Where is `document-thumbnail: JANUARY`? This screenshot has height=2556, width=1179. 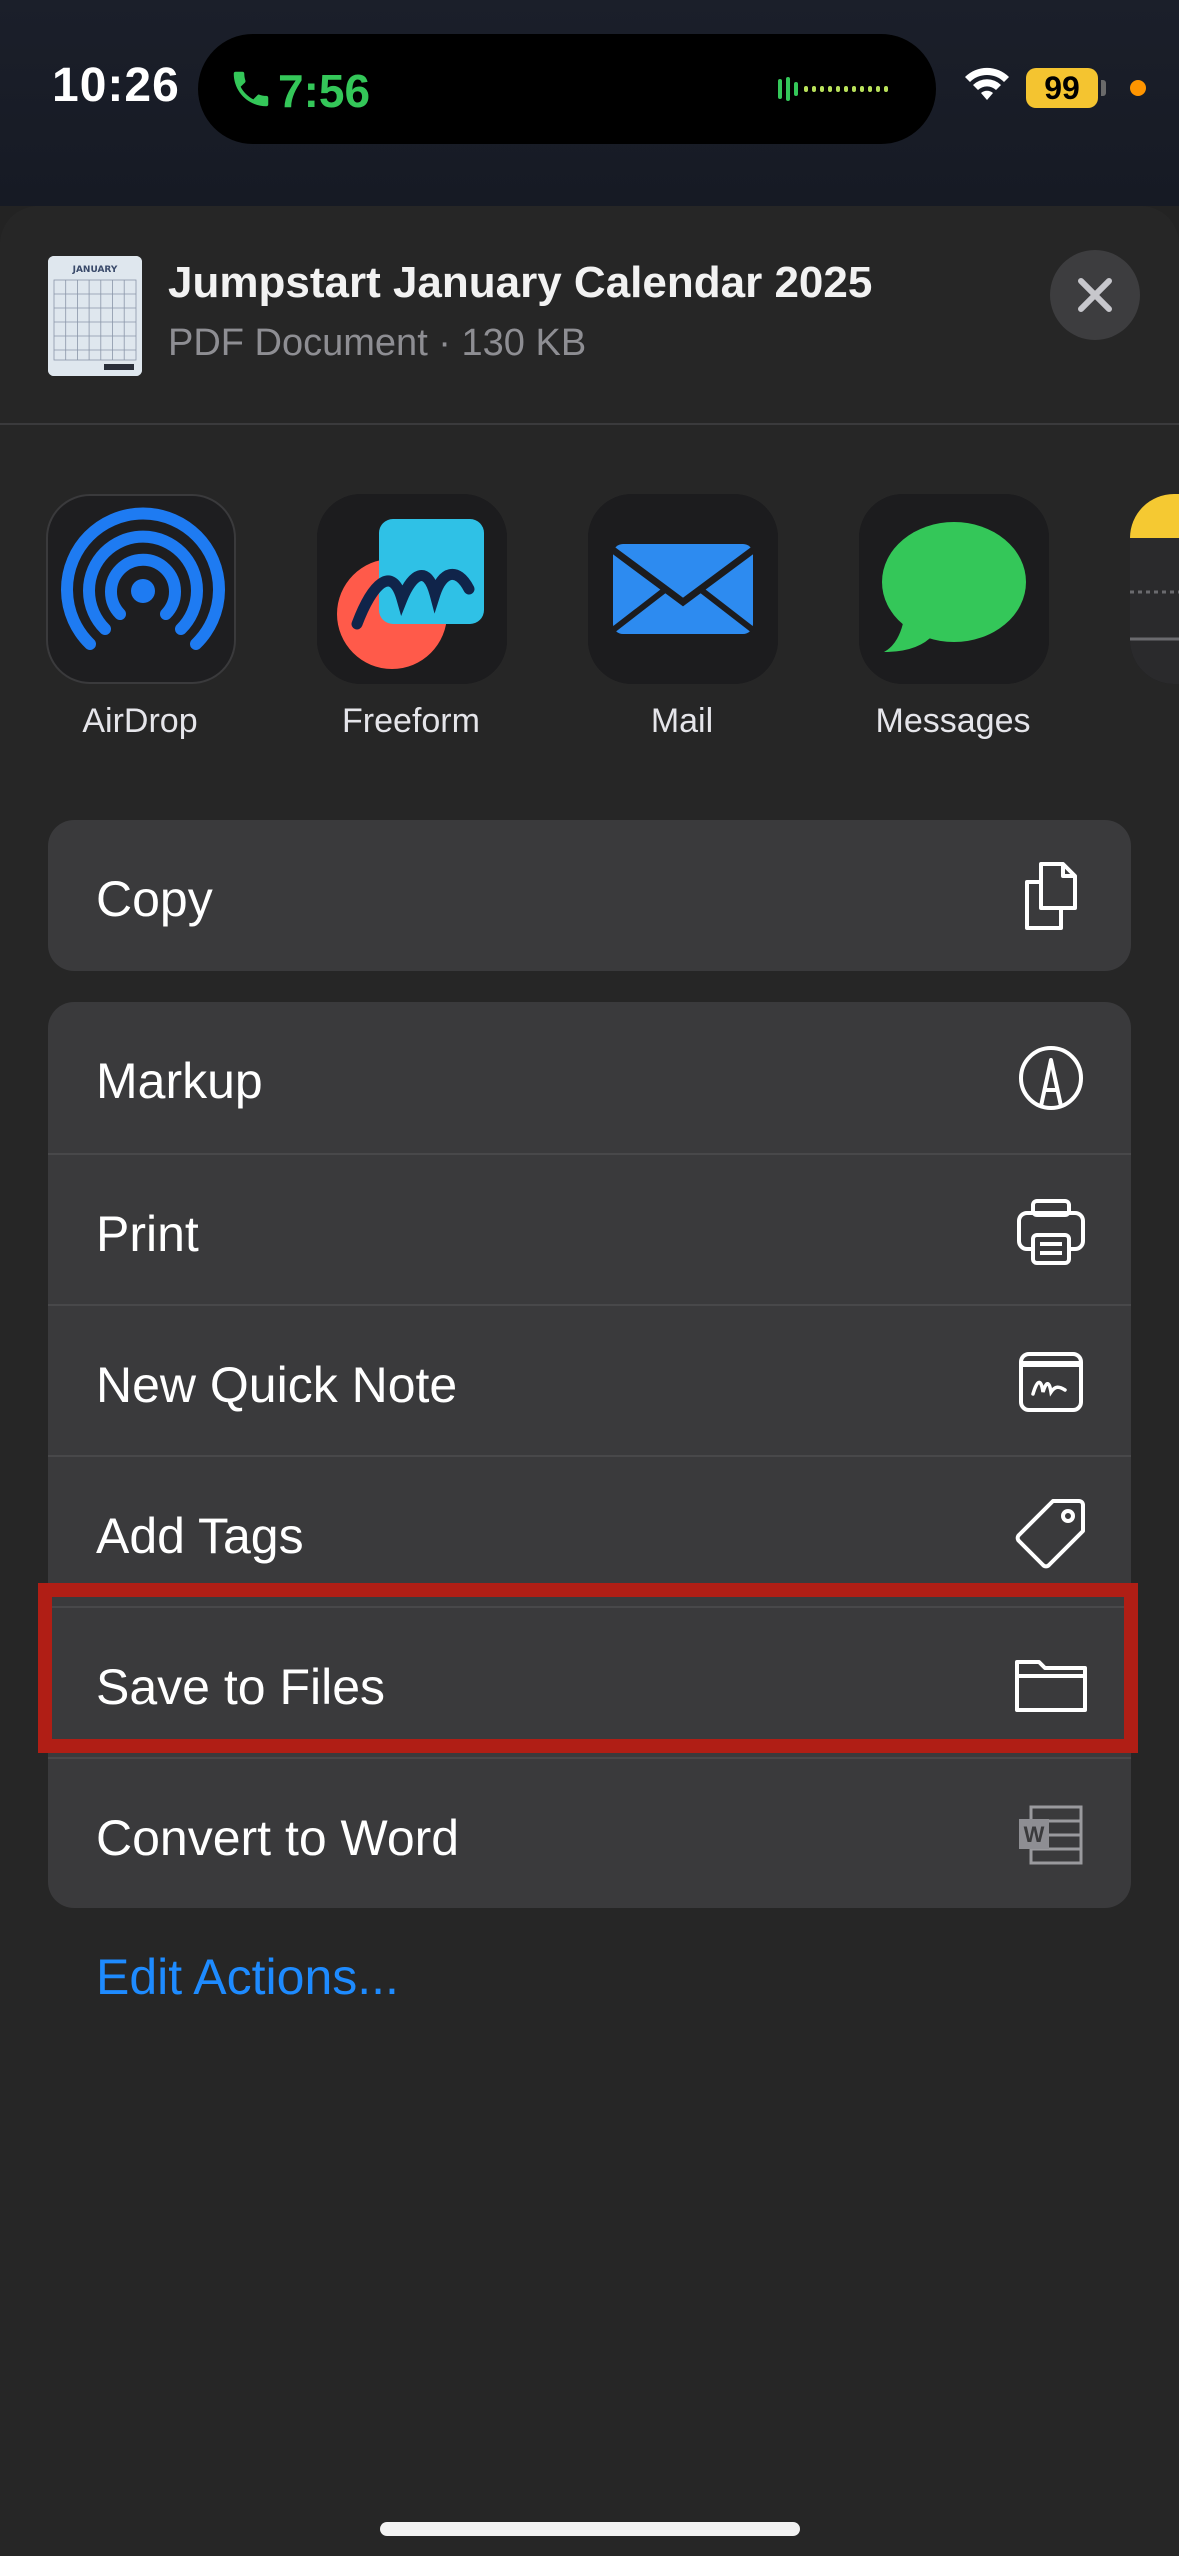 document-thumbnail: JANUARY is located at coordinates (95, 316).